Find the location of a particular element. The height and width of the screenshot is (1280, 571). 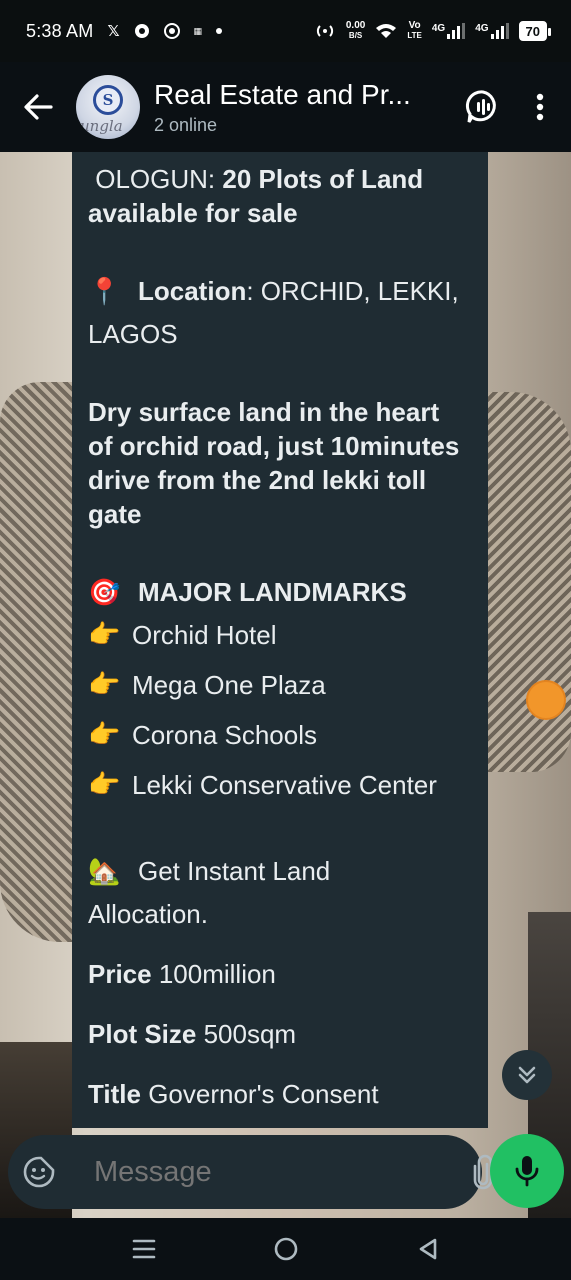

system-navigation-bar is located at coordinates (285, 1249).